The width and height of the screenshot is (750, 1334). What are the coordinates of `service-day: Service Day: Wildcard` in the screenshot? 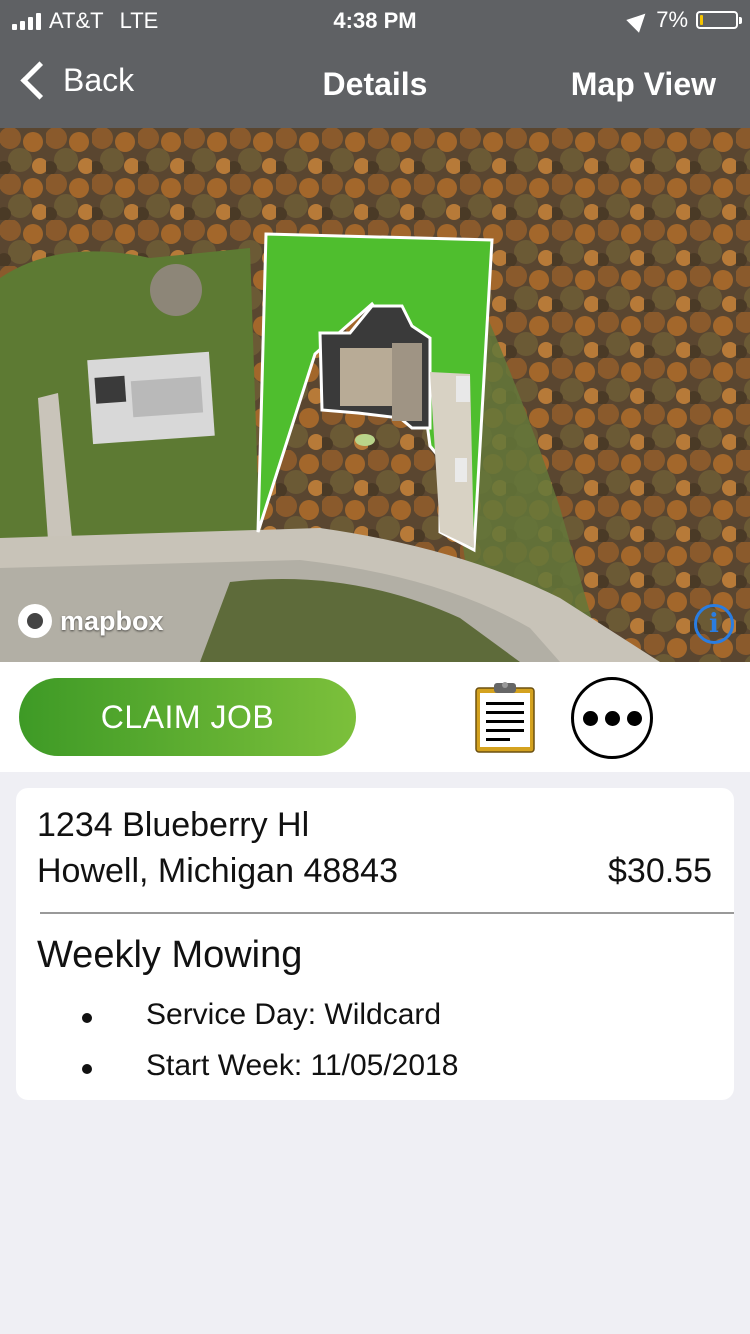 It's located at (294, 1014).